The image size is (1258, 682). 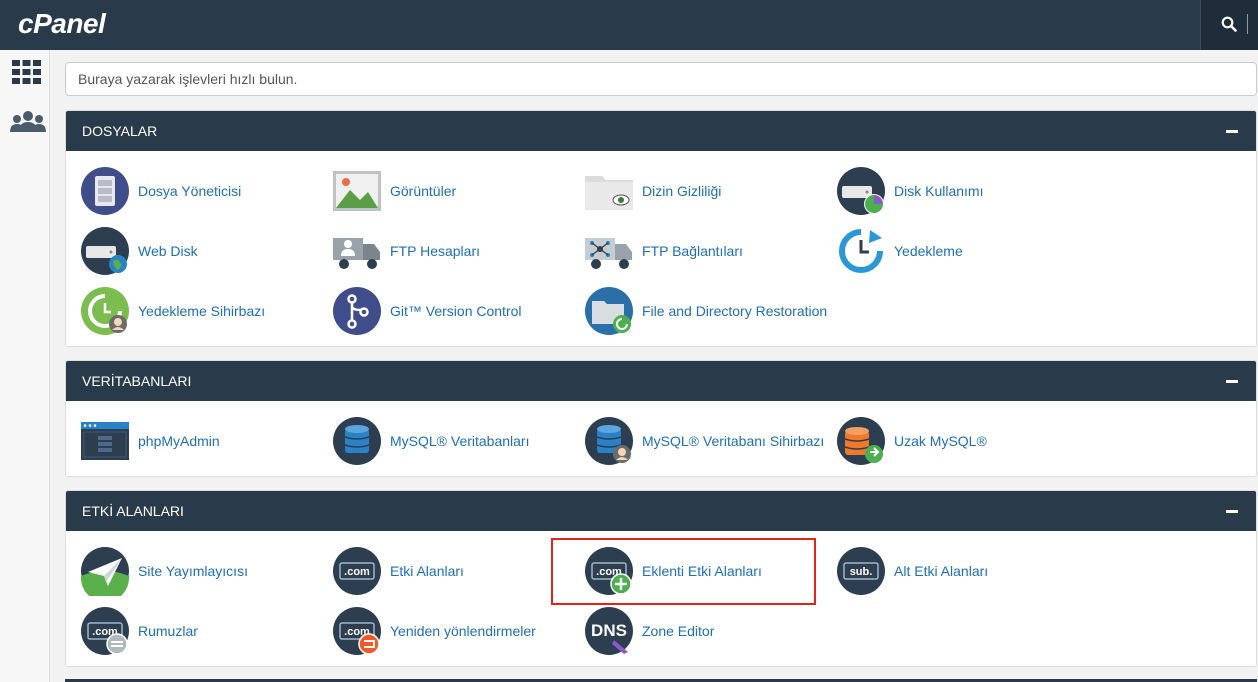 I want to click on item-site-publisher: Site Yayımlayıcısı, so click(x=164, y=574).